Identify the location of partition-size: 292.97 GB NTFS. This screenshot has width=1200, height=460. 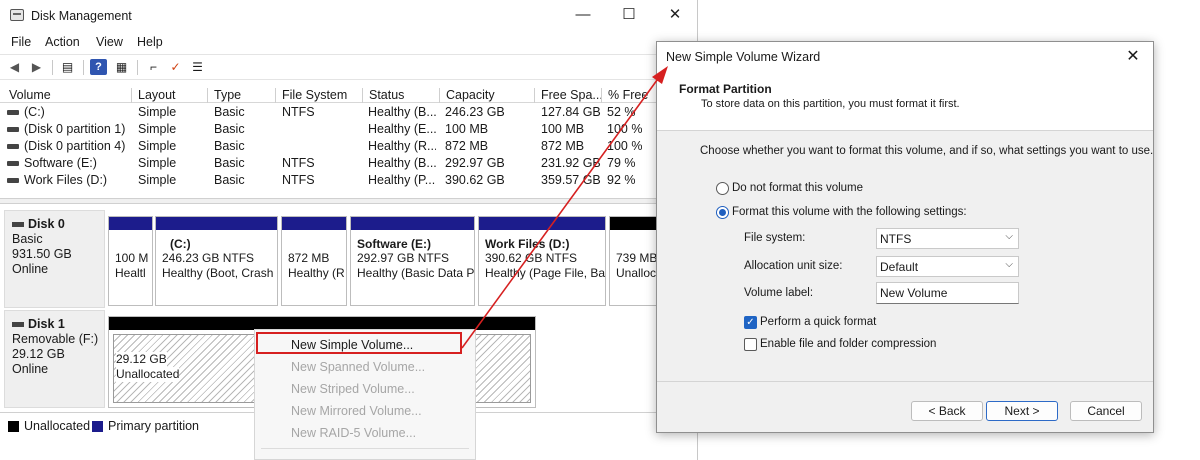
(403, 258).